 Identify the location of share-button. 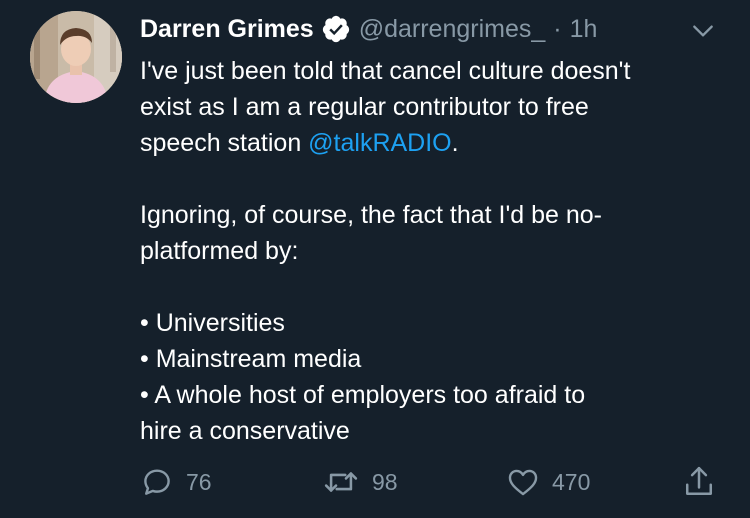
(699, 482).